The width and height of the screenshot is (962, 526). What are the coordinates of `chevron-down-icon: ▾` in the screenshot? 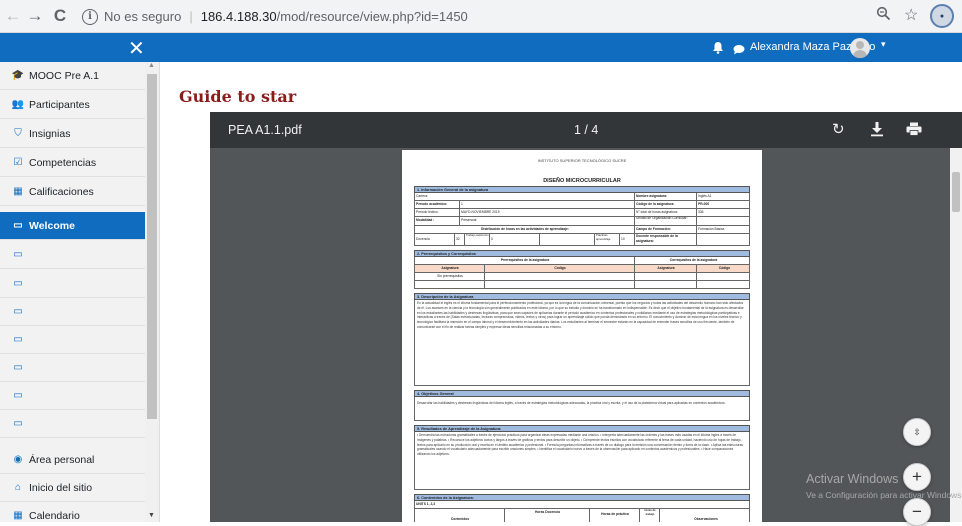 It's located at (883, 44).